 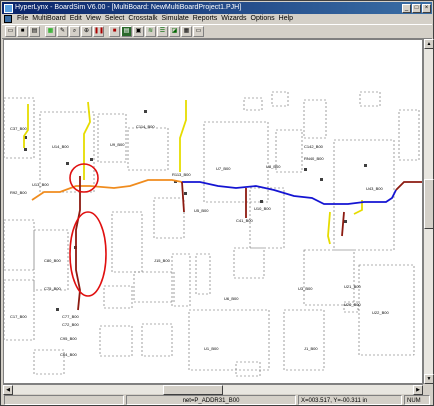 What do you see at coordinates (350, 400) in the screenshot?
I see `status-coords: X=003.517, Y=-00.311 in` at bounding box center [350, 400].